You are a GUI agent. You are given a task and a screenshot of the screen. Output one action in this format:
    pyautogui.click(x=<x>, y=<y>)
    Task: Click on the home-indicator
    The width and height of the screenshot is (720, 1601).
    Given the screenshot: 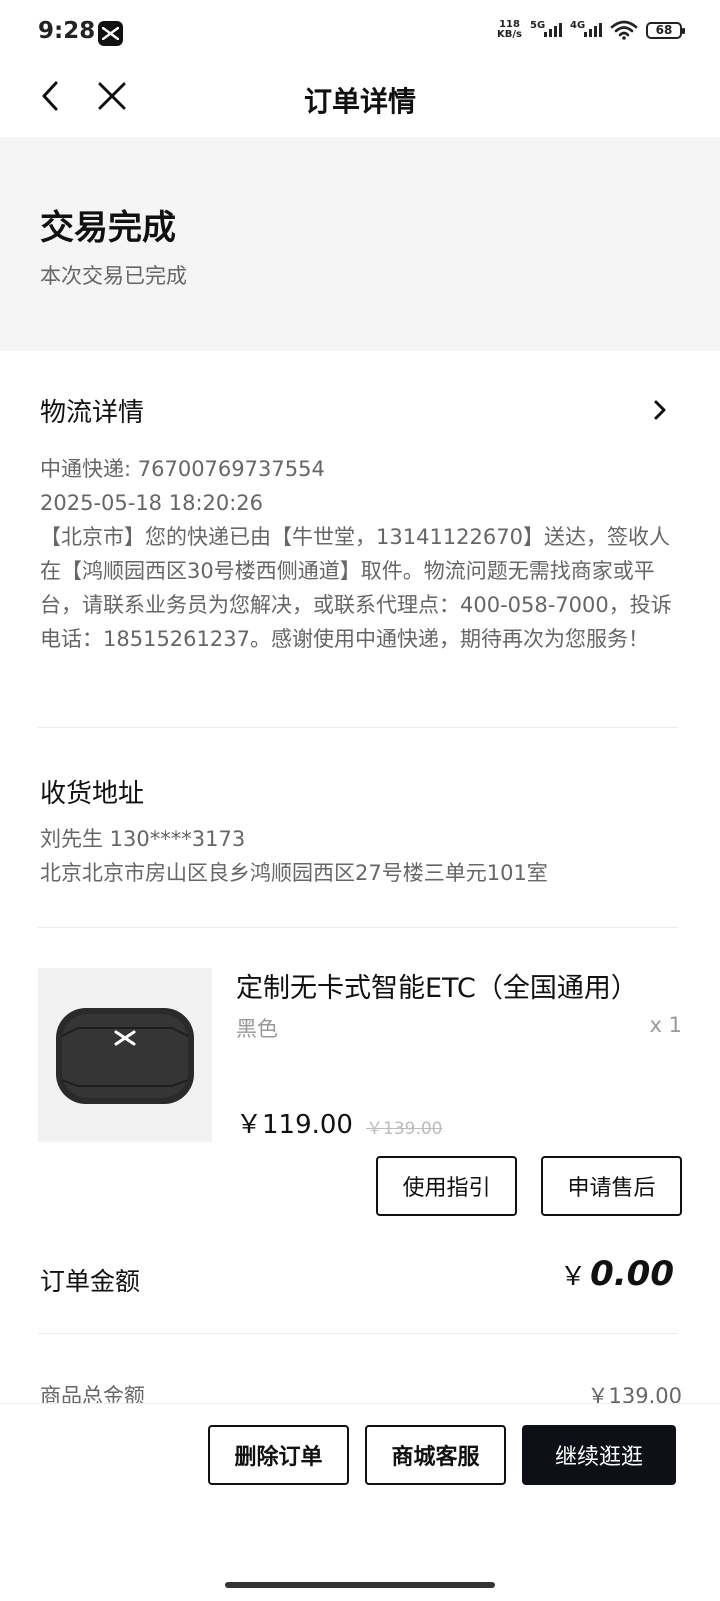 What is the action you would take?
    pyautogui.click(x=360, y=1585)
    